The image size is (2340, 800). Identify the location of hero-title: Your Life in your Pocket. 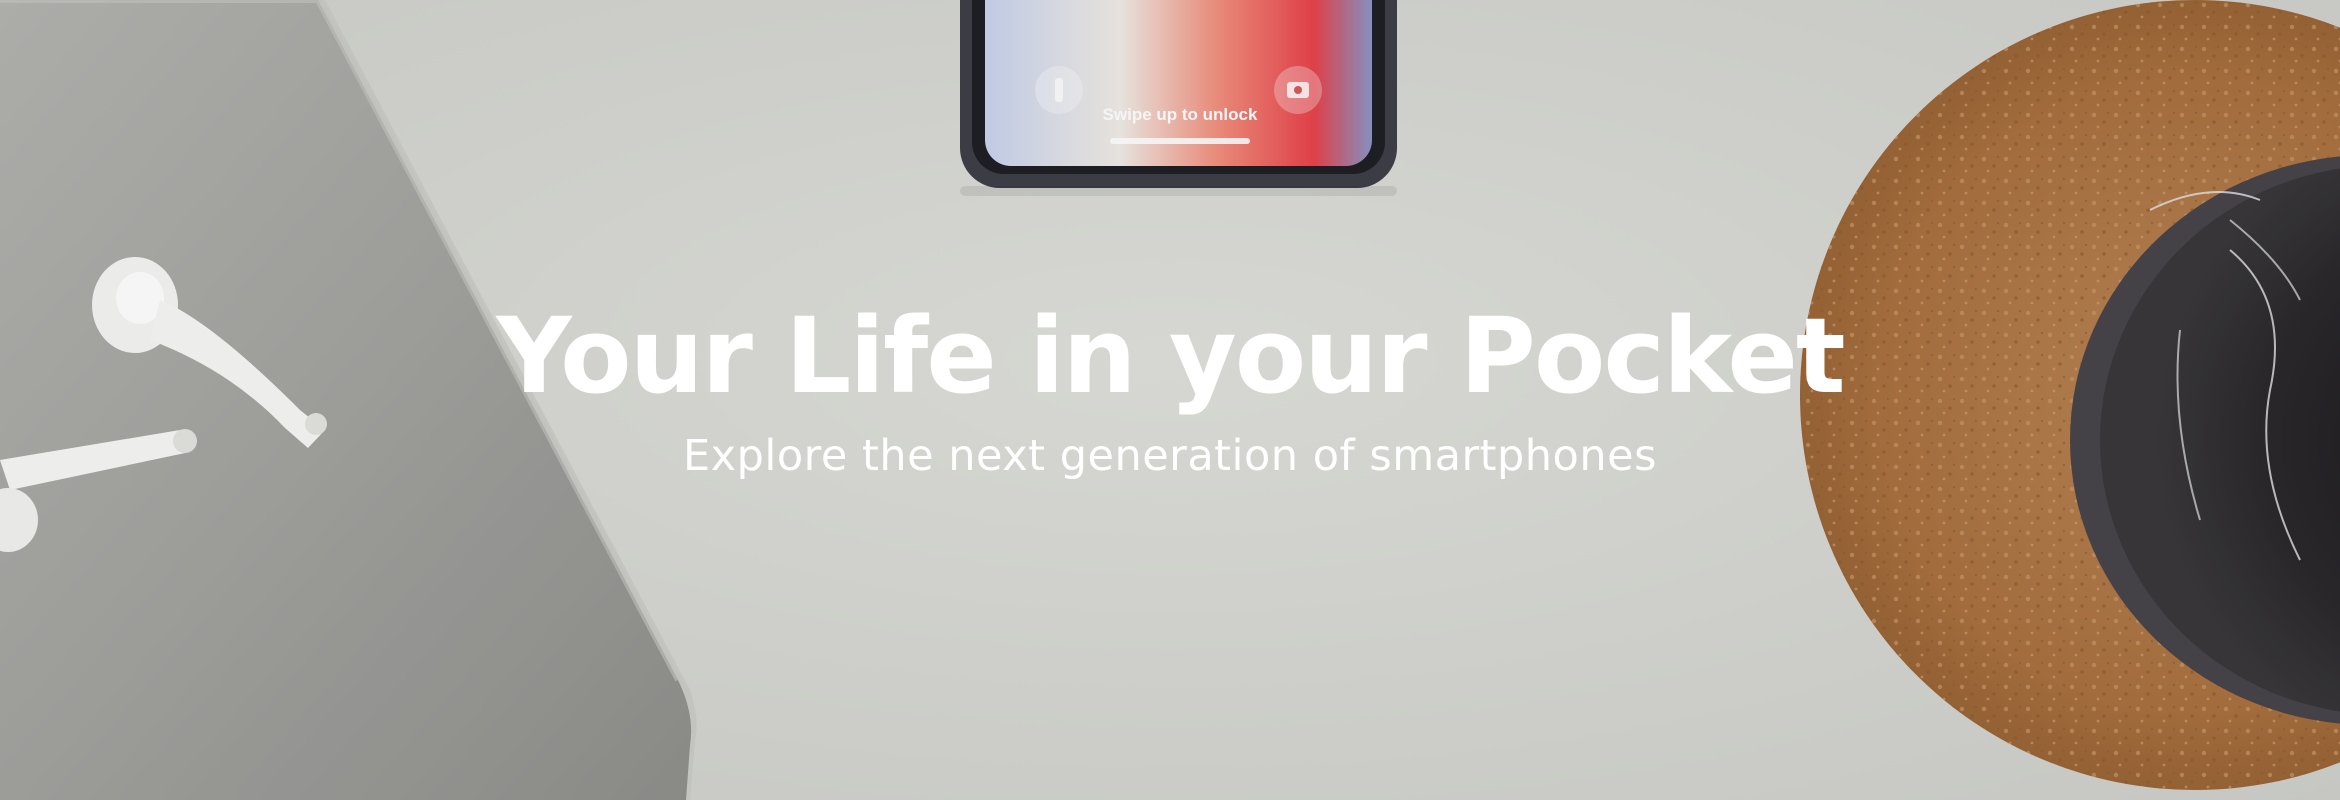
(1170, 356).